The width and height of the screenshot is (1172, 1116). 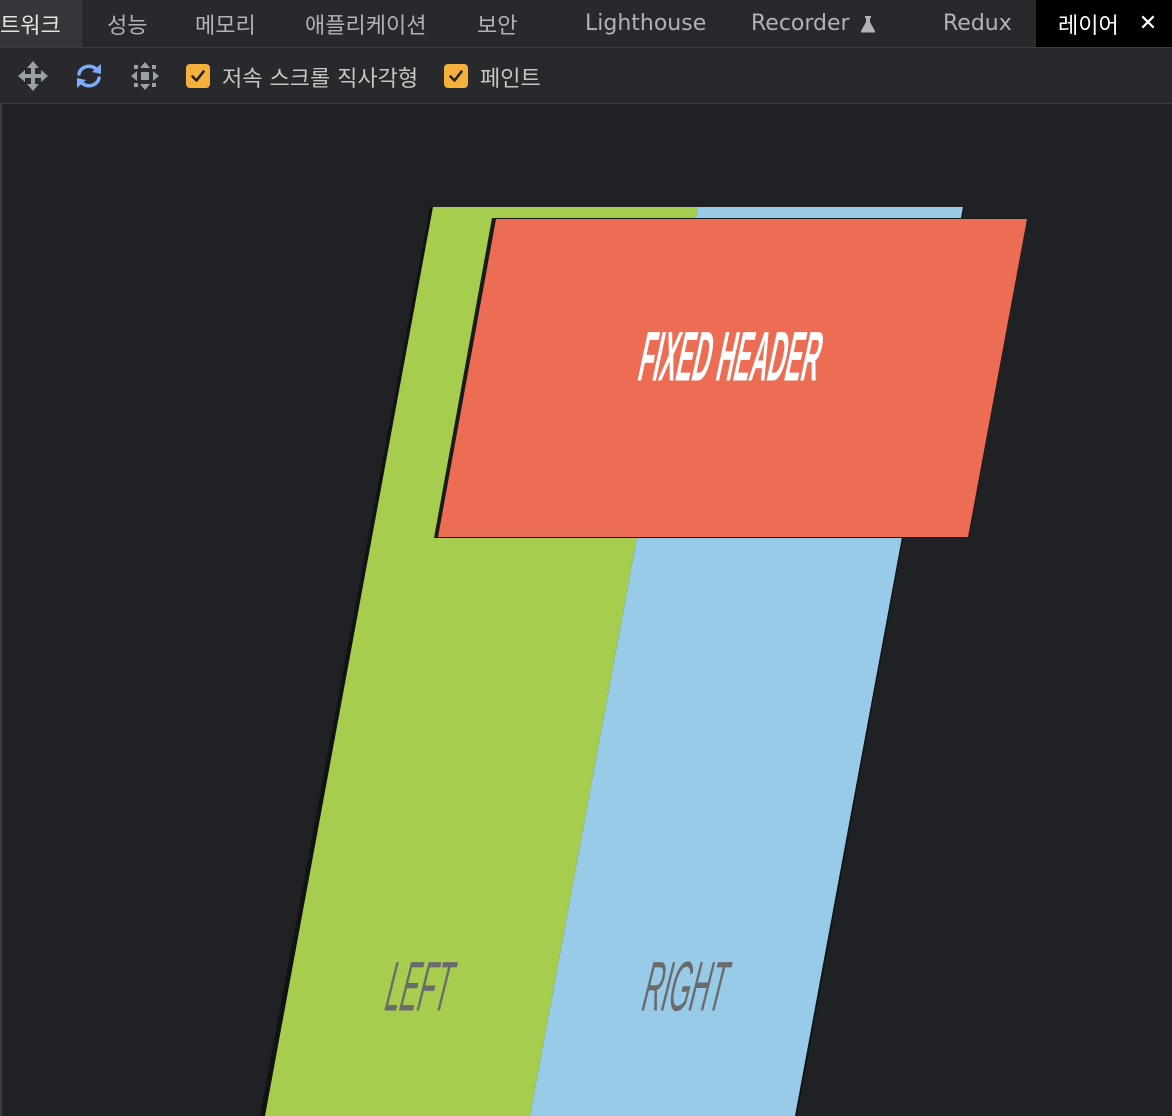 I want to click on slow-scroll-rects-checkbox, so click(x=198, y=76).